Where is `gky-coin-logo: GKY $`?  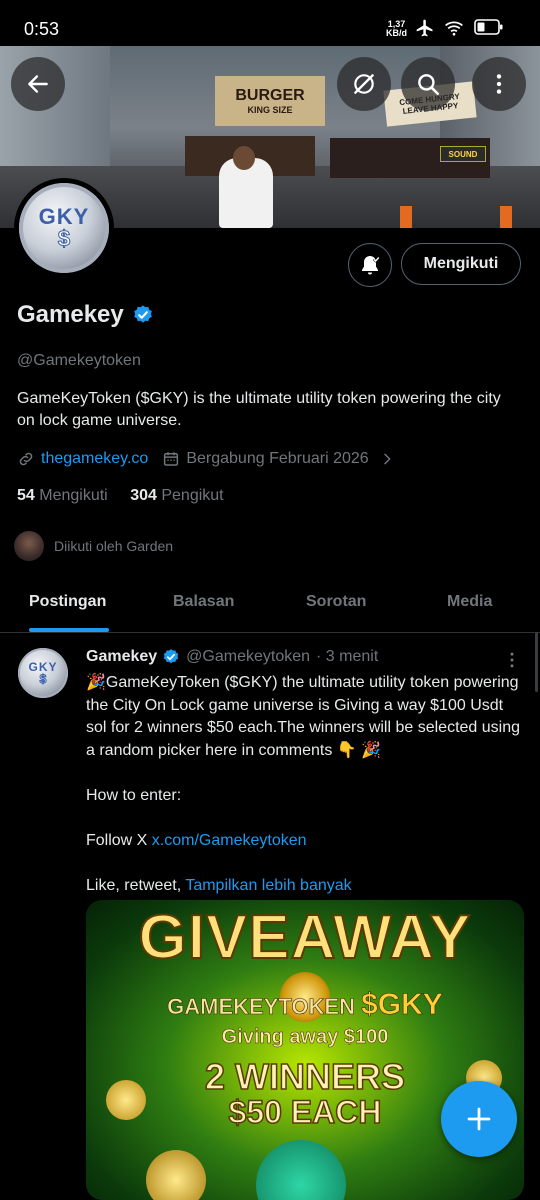
gky-coin-logo: GKY $ is located at coordinates (64, 228).